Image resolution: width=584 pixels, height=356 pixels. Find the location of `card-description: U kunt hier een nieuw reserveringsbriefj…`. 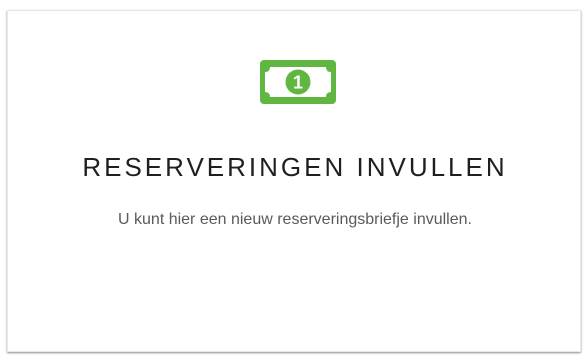

card-description: U kunt hier een nieuw reserveringsbriefj… is located at coordinates (295, 219).